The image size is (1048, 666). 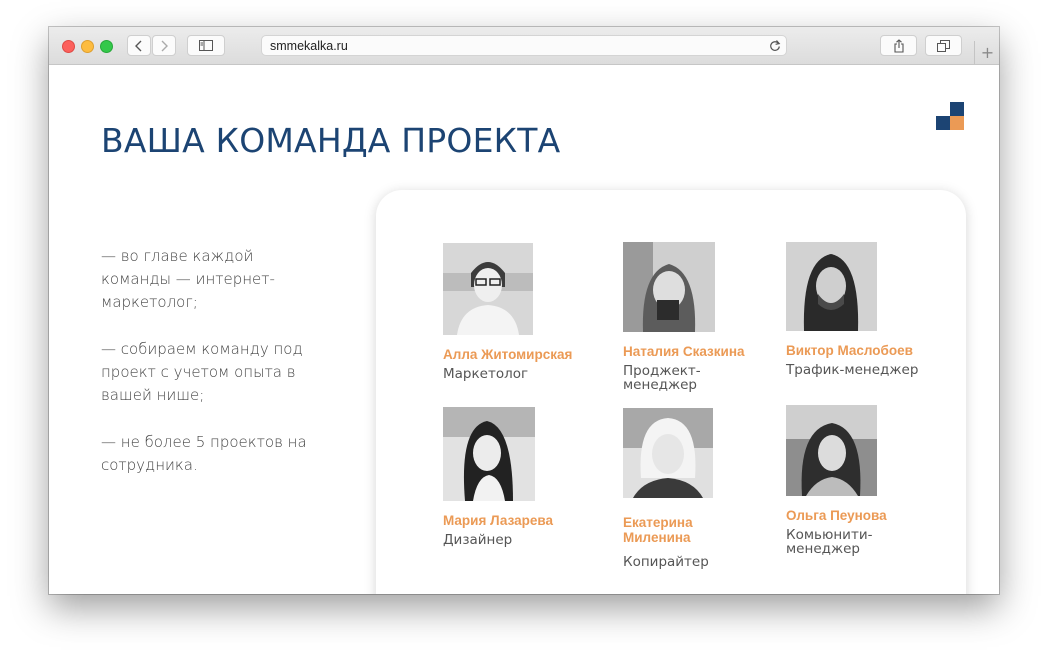 I want to click on member-name: Ольга Пеунова, so click(x=836, y=515).